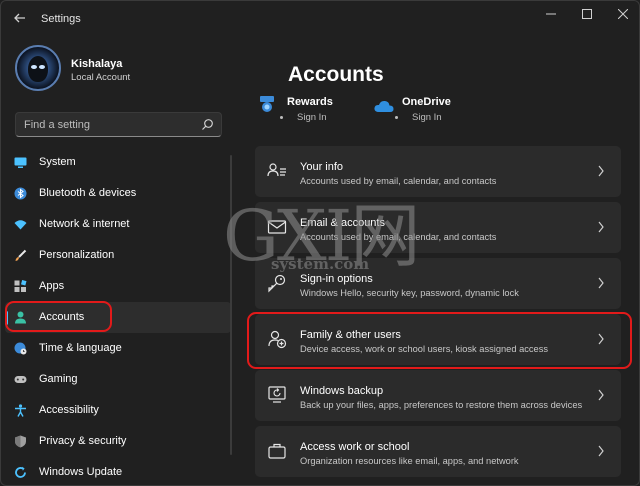 The width and height of the screenshot is (640, 486). What do you see at coordinates (427, 117) in the screenshot?
I see `onedrive-status: Sign In` at bounding box center [427, 117].